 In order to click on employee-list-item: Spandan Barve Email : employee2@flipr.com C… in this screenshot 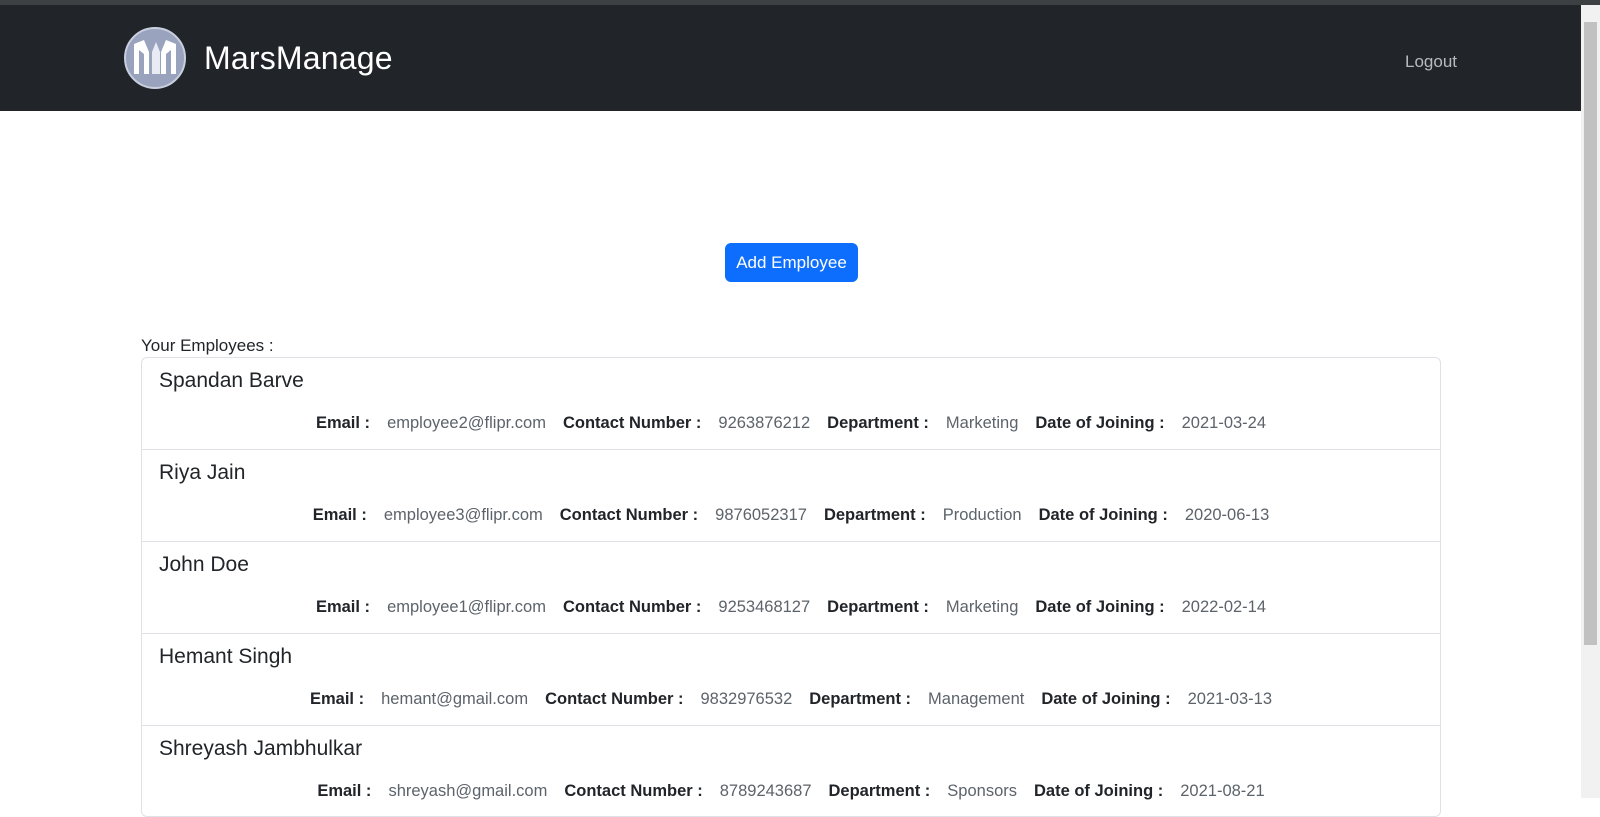, I will do `click(791, 404)`.